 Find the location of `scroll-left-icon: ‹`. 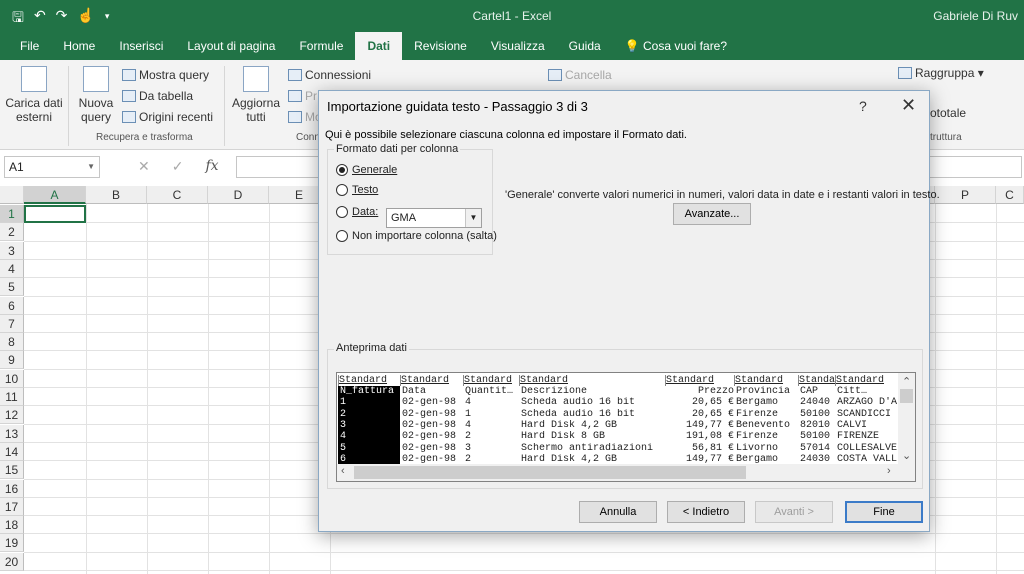

scroll-left-icon: ‹ is located at coordinates (343, 471).